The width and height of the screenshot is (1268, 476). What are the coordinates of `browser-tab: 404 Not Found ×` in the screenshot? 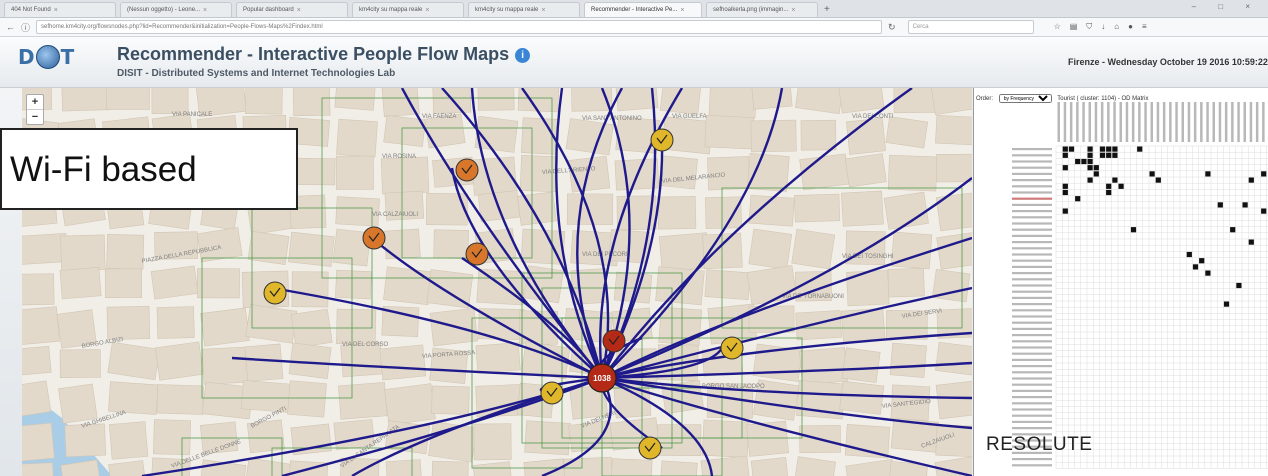 It's located at (60, 9).